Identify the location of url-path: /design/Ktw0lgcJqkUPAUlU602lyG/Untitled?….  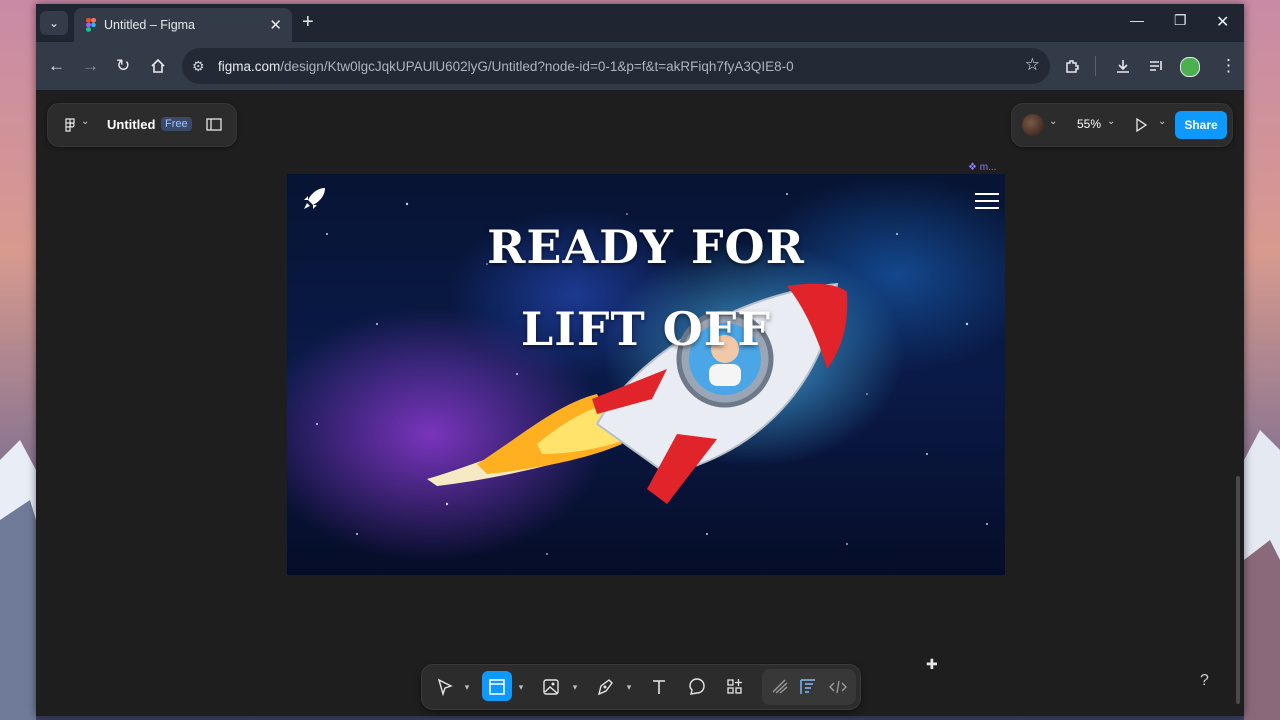
(537, 66).